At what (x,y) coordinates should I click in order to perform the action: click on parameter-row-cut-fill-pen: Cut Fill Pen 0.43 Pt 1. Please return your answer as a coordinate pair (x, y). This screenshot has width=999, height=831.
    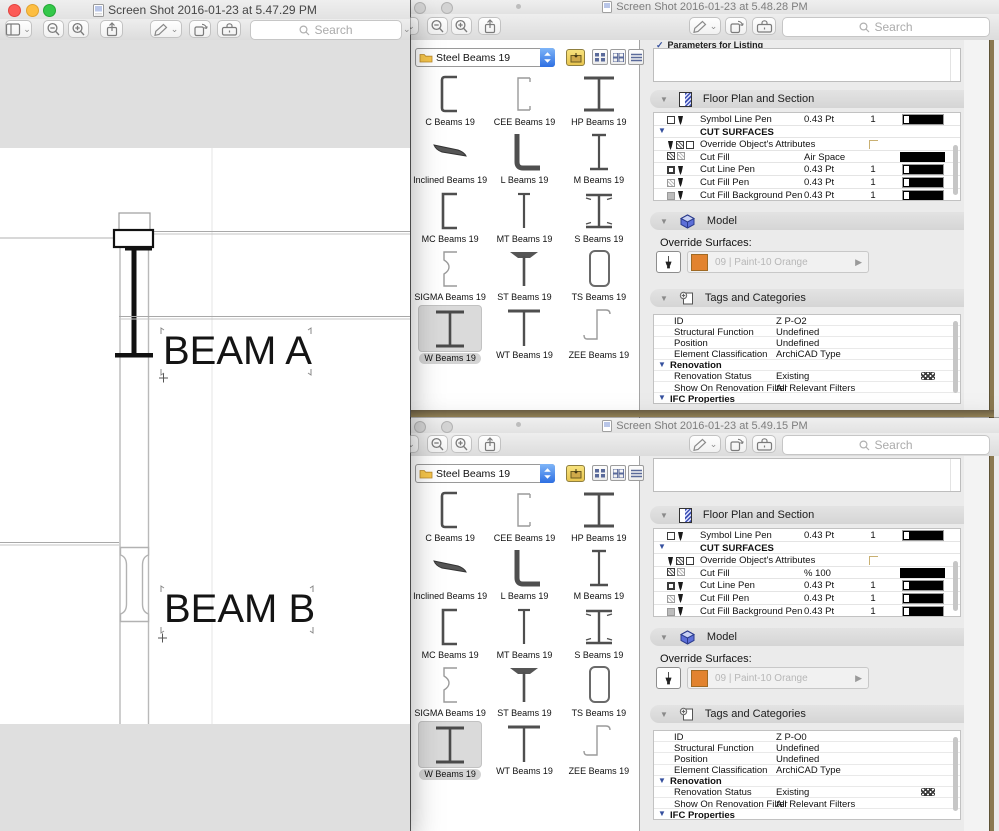
    Looking at the image, I should click on (807, 182).